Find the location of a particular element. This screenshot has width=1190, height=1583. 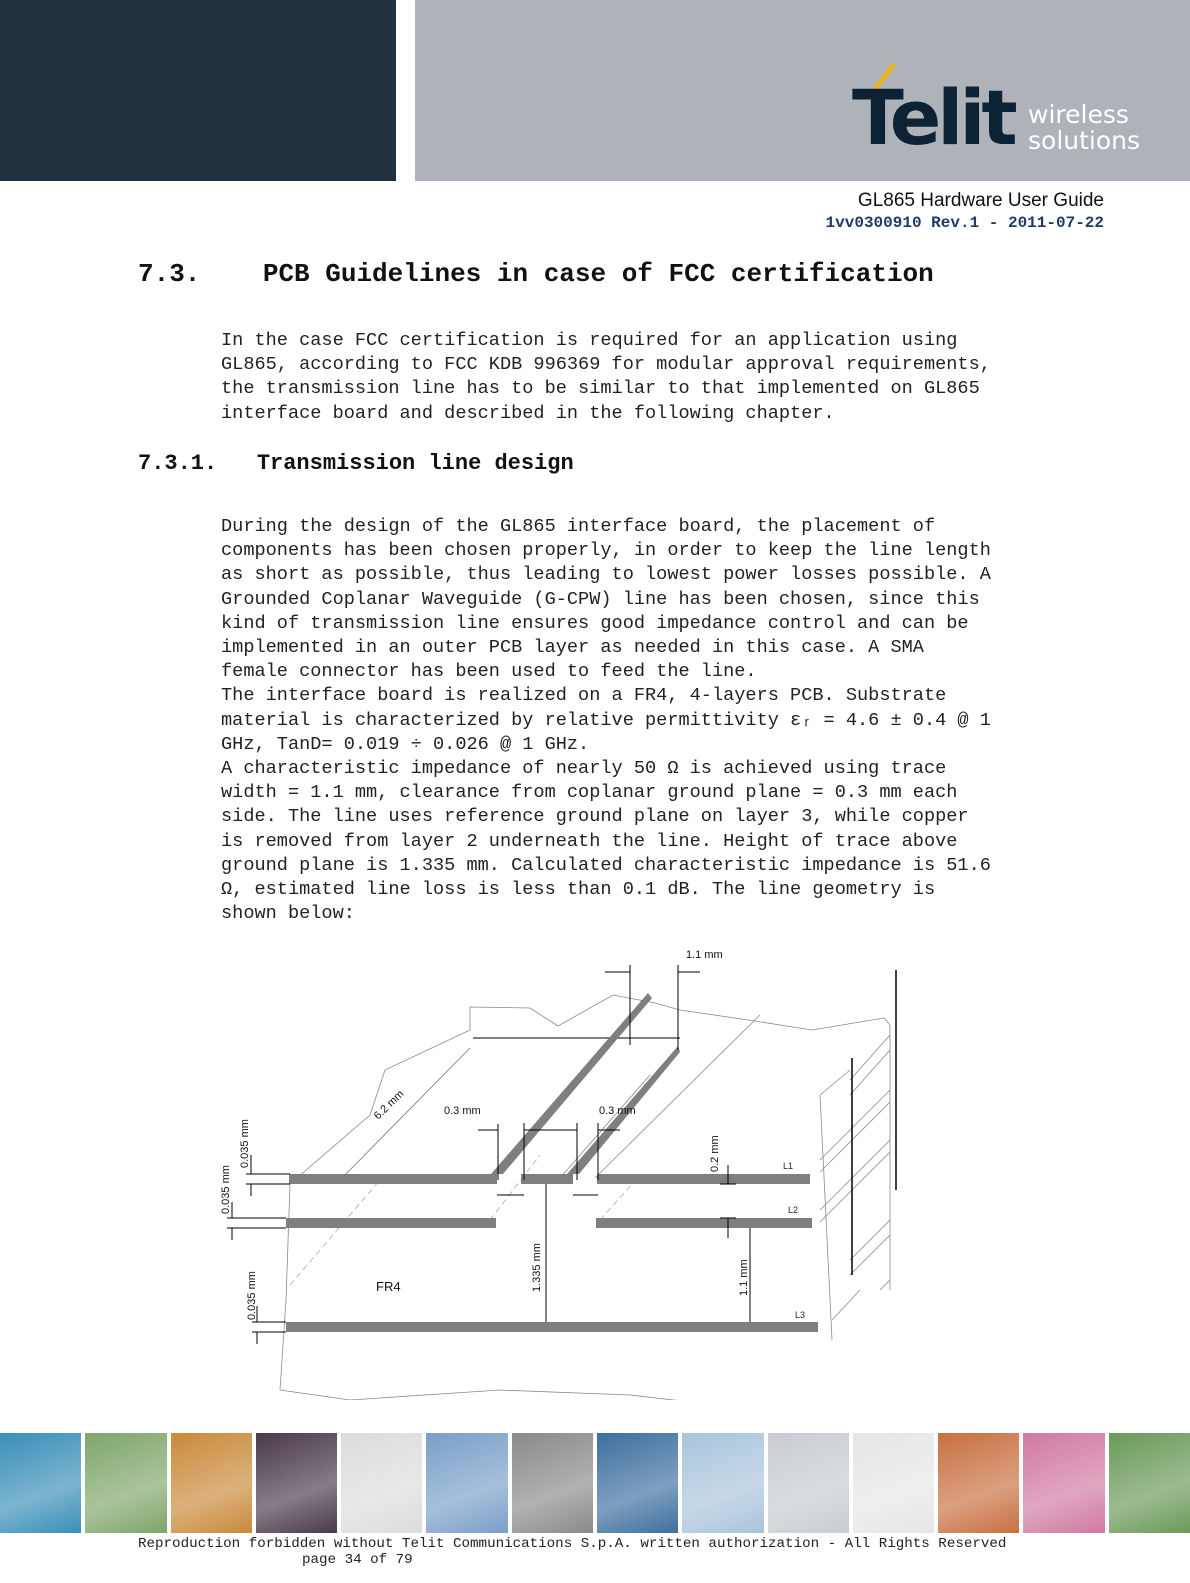

gap-left-label: 0.3 mm is located at coordinates (462, 1111).